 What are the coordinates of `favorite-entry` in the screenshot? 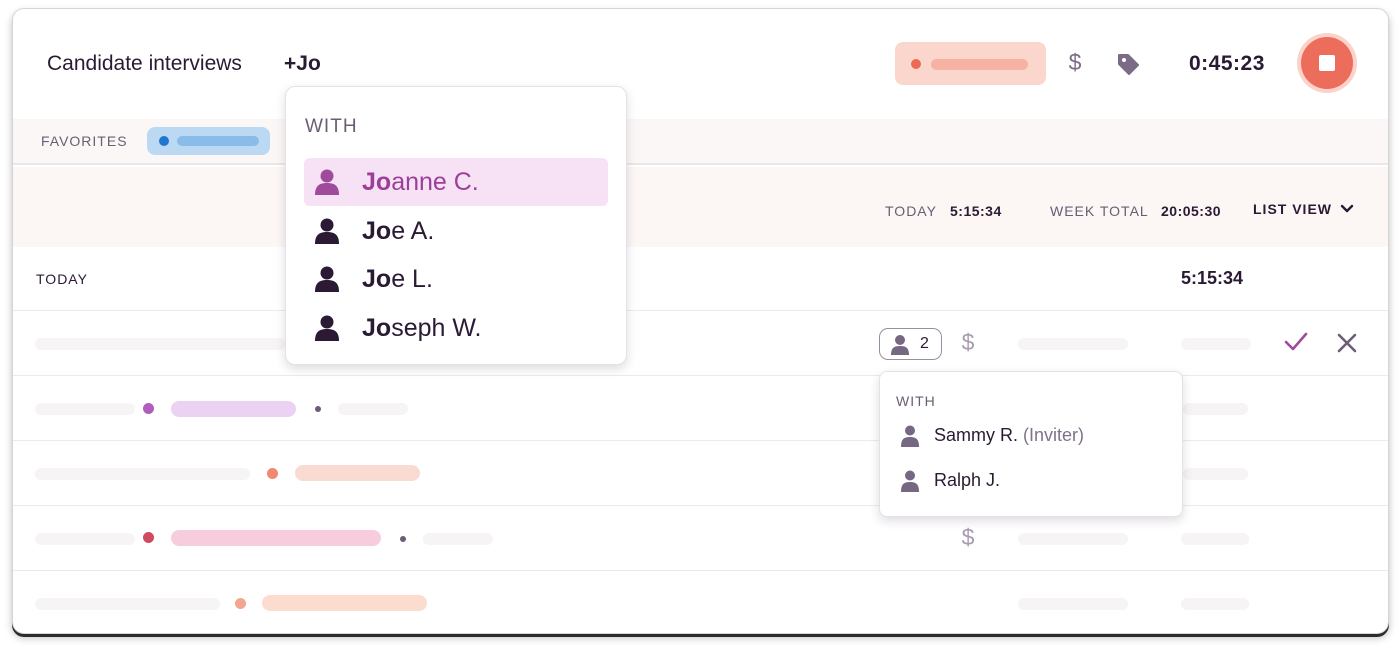 It's located at (208, 141).